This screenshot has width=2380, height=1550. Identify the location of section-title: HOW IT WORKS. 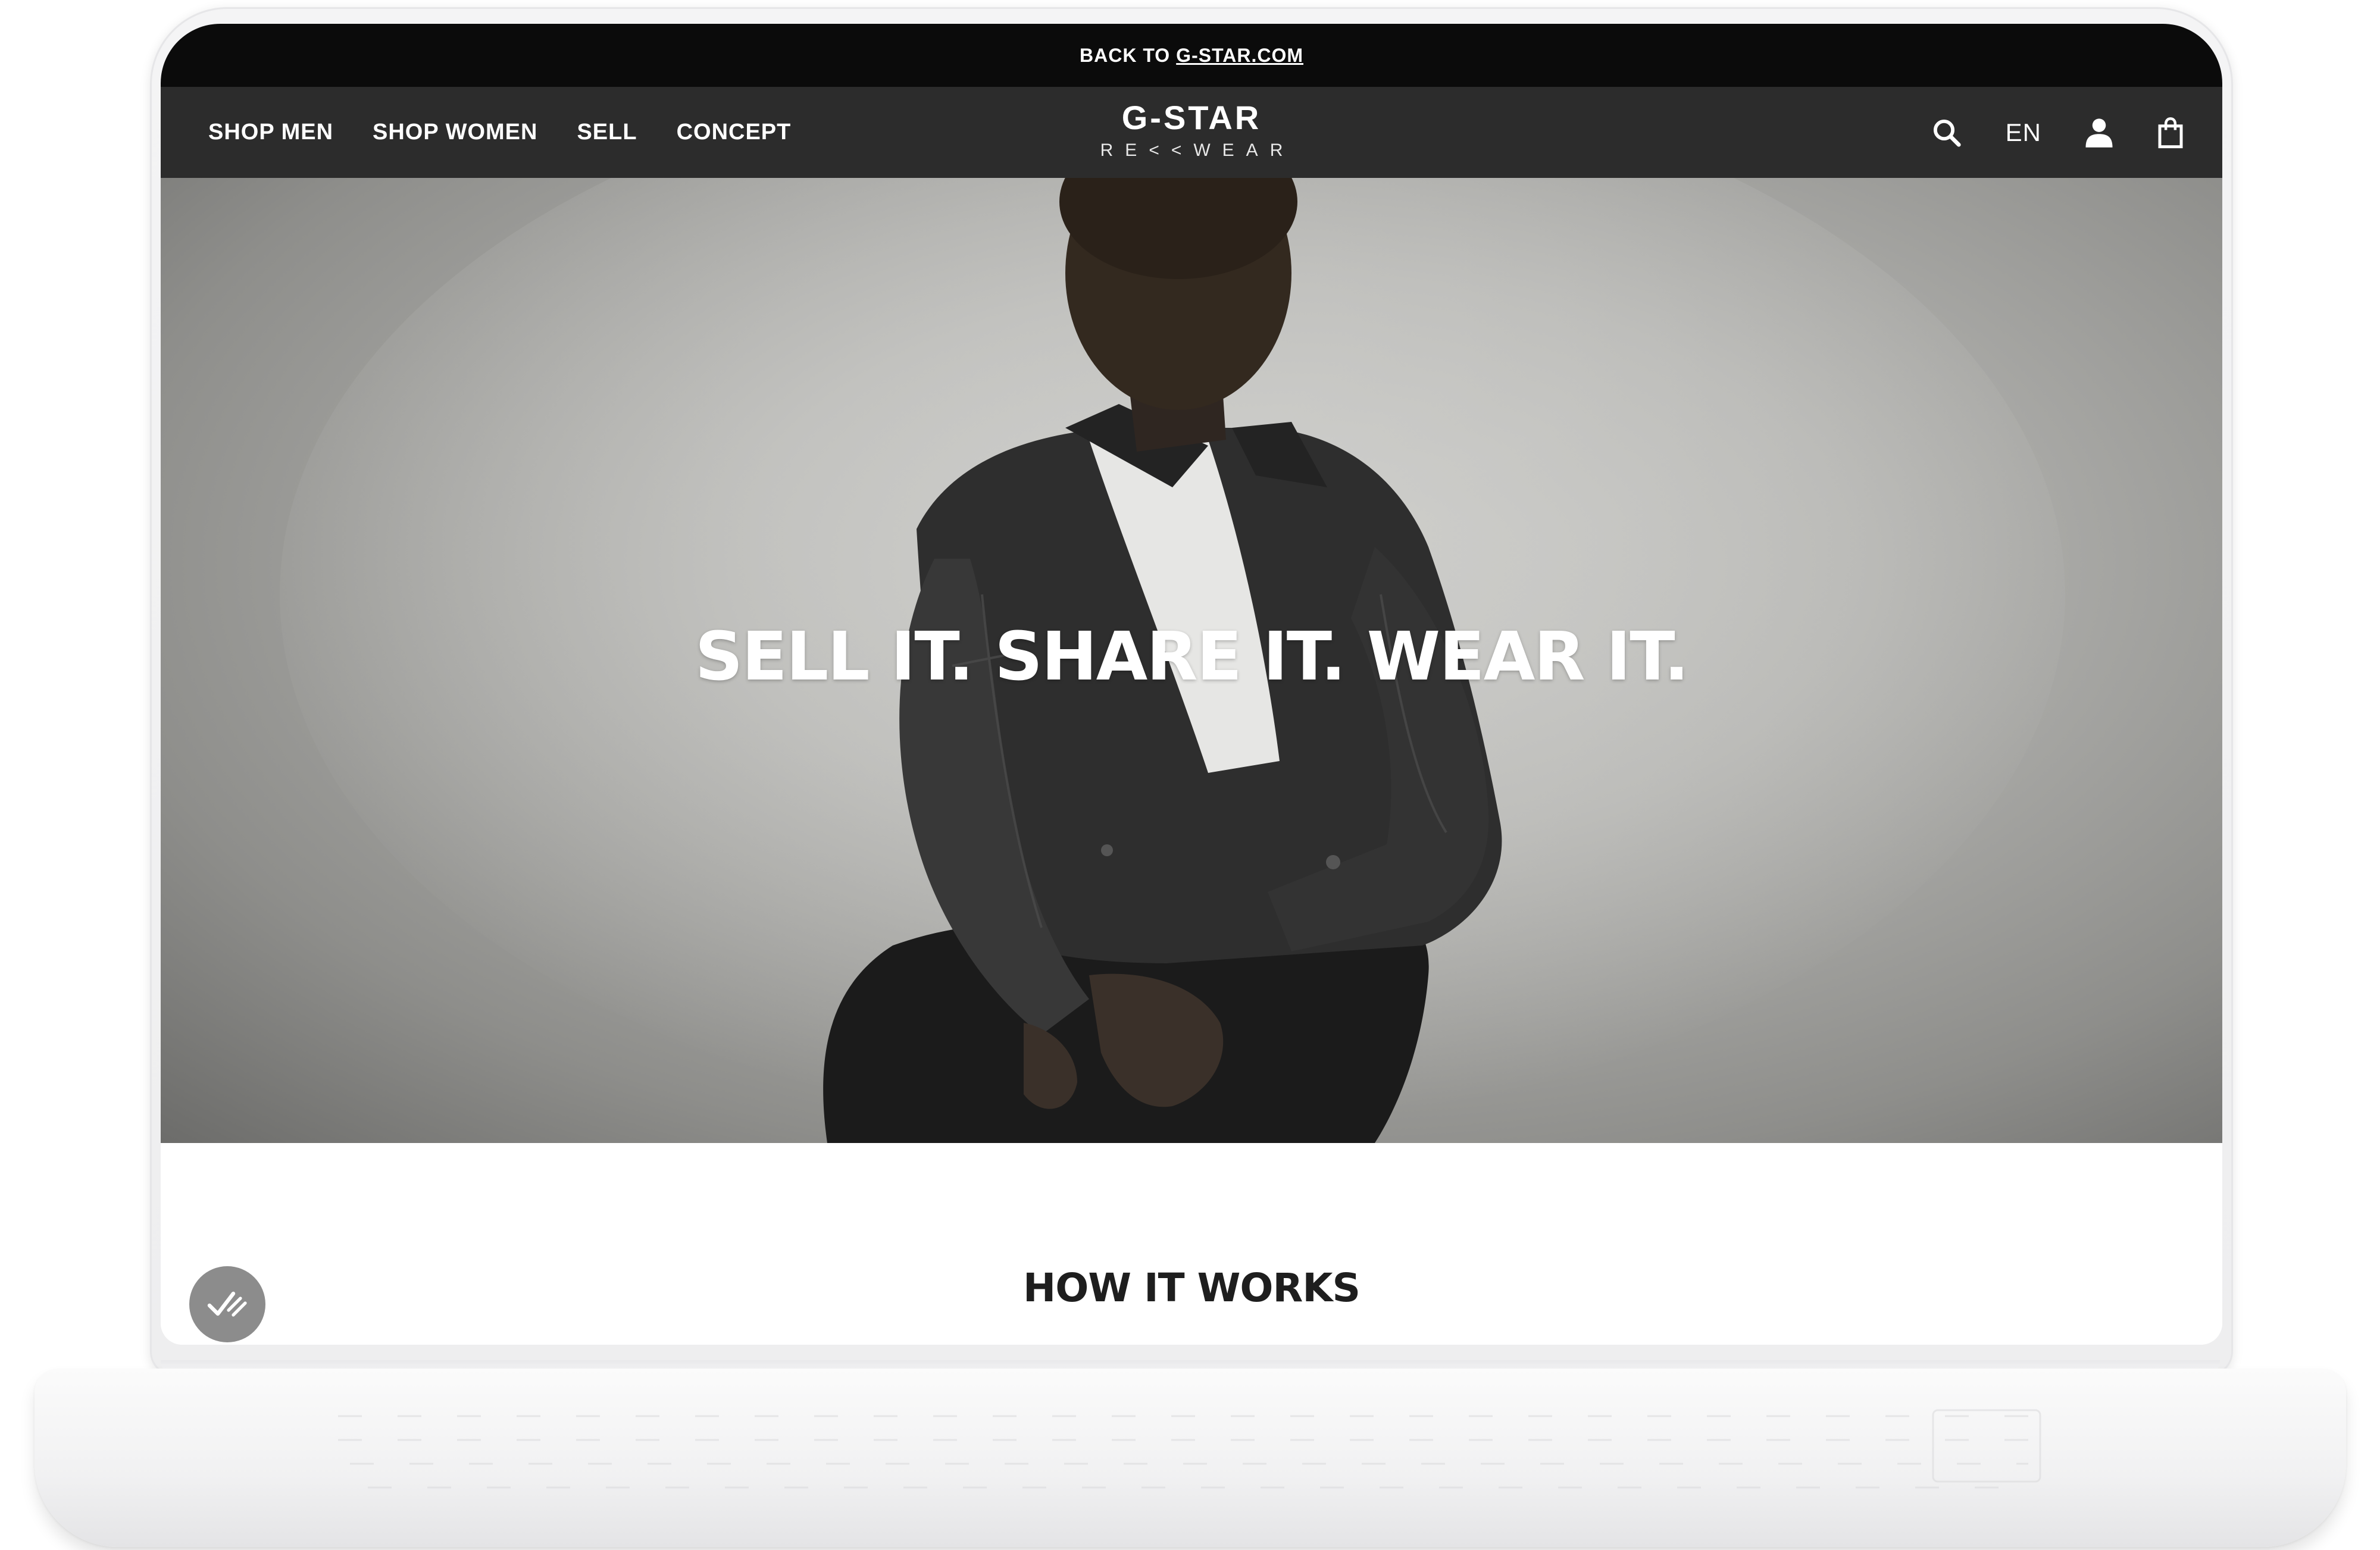
(1191, 1288).